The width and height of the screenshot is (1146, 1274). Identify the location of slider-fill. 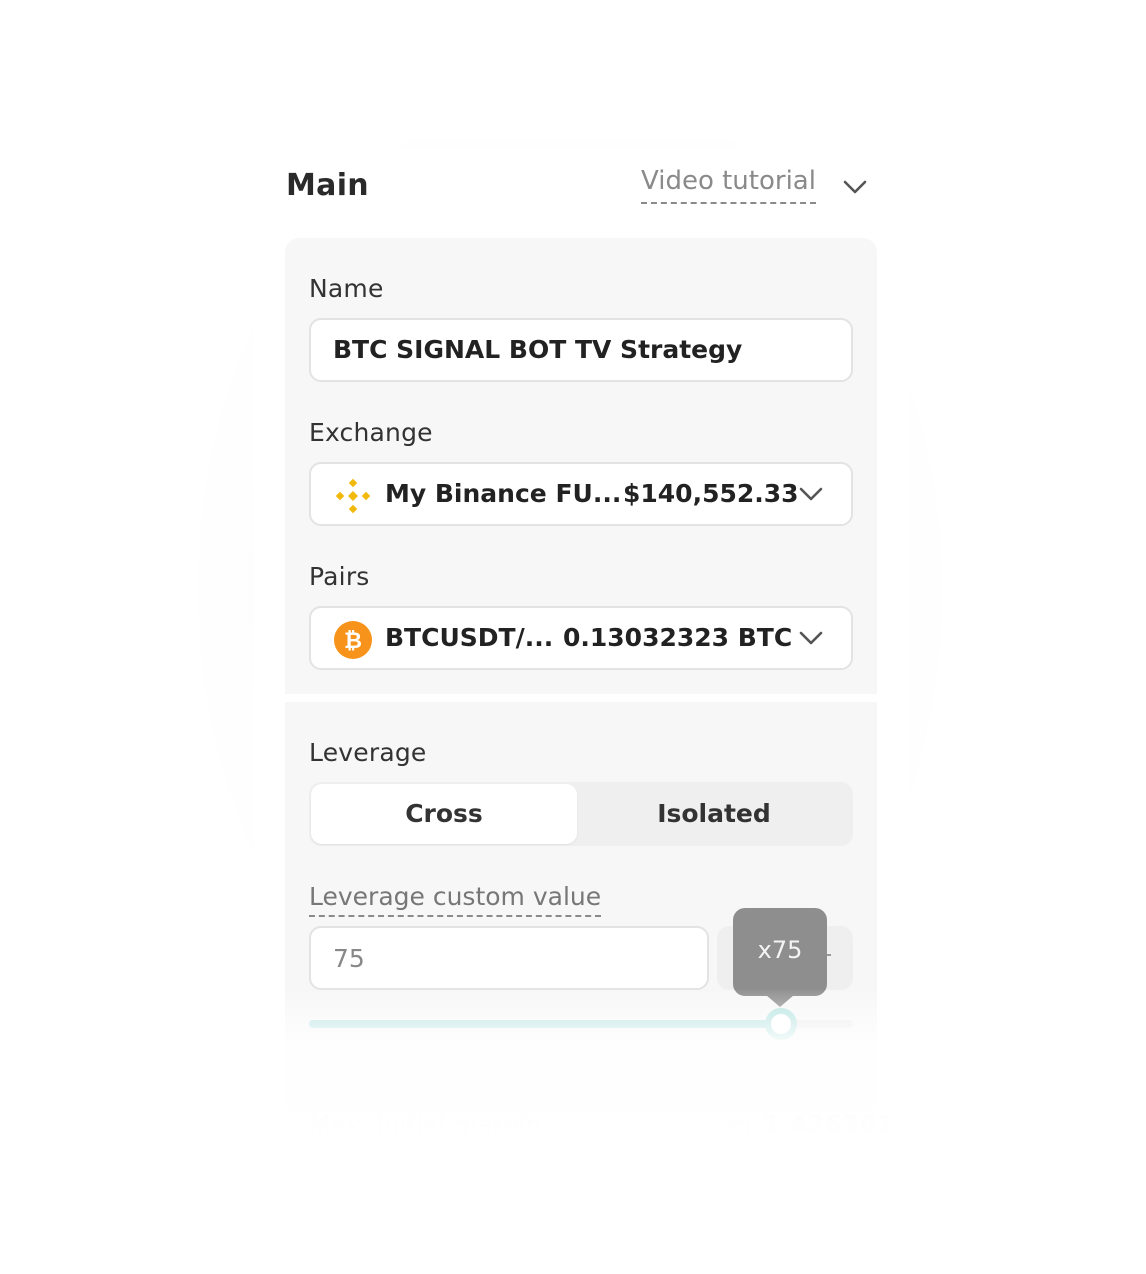
(545, 1024).